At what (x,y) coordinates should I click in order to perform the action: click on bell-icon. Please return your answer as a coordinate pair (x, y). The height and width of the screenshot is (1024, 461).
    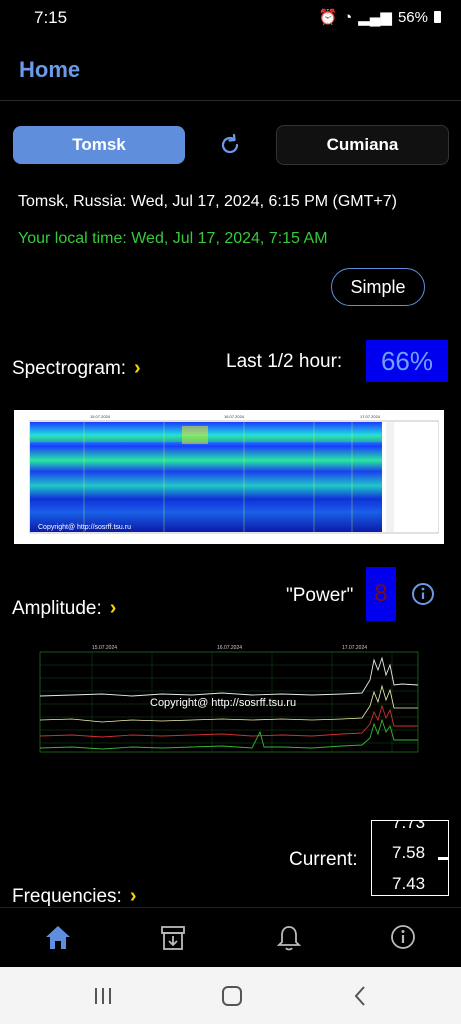
    Looking at the image, I should click on (289, 938).